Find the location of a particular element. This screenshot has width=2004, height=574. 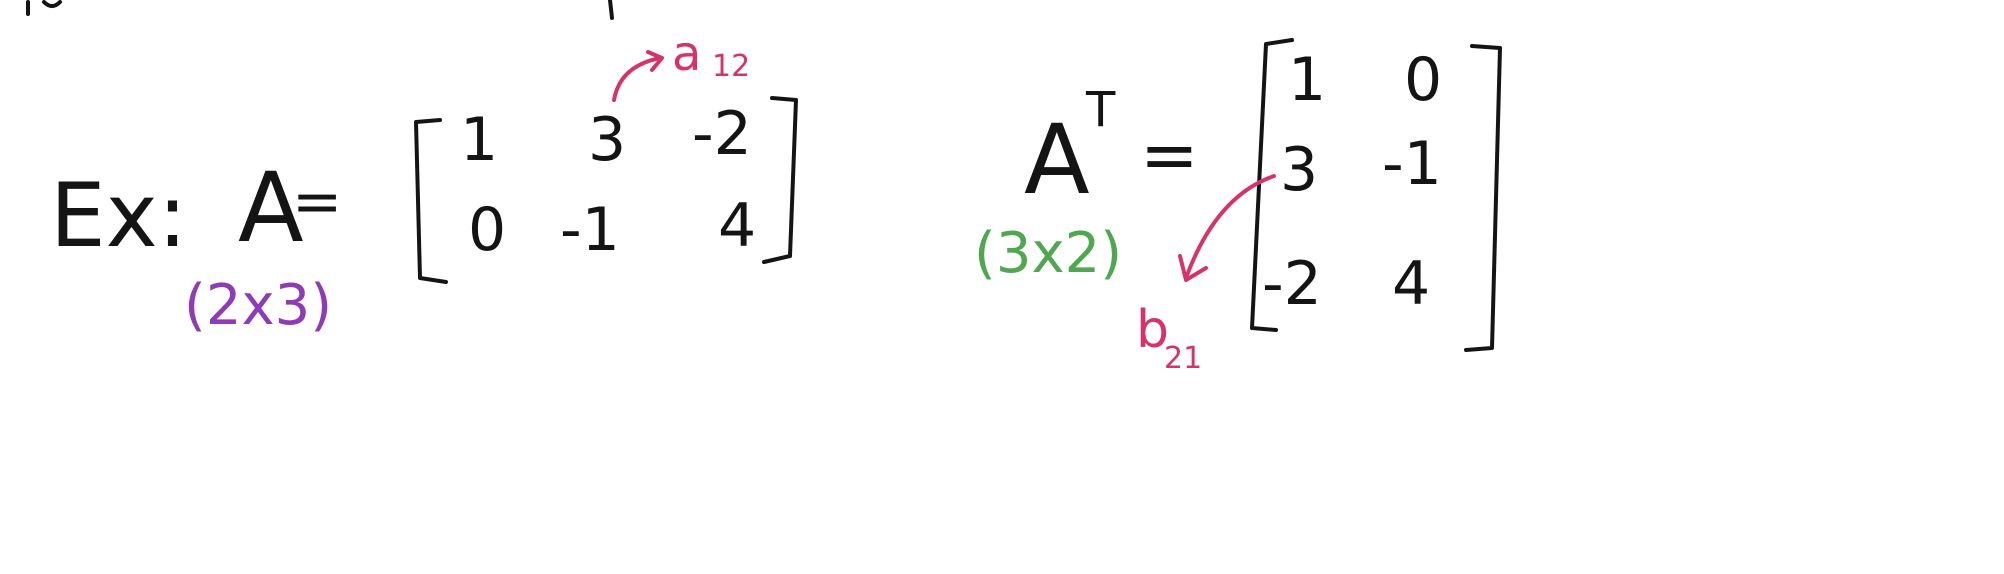

matrix-a-right-bracket is located at coordinates (780, 180).